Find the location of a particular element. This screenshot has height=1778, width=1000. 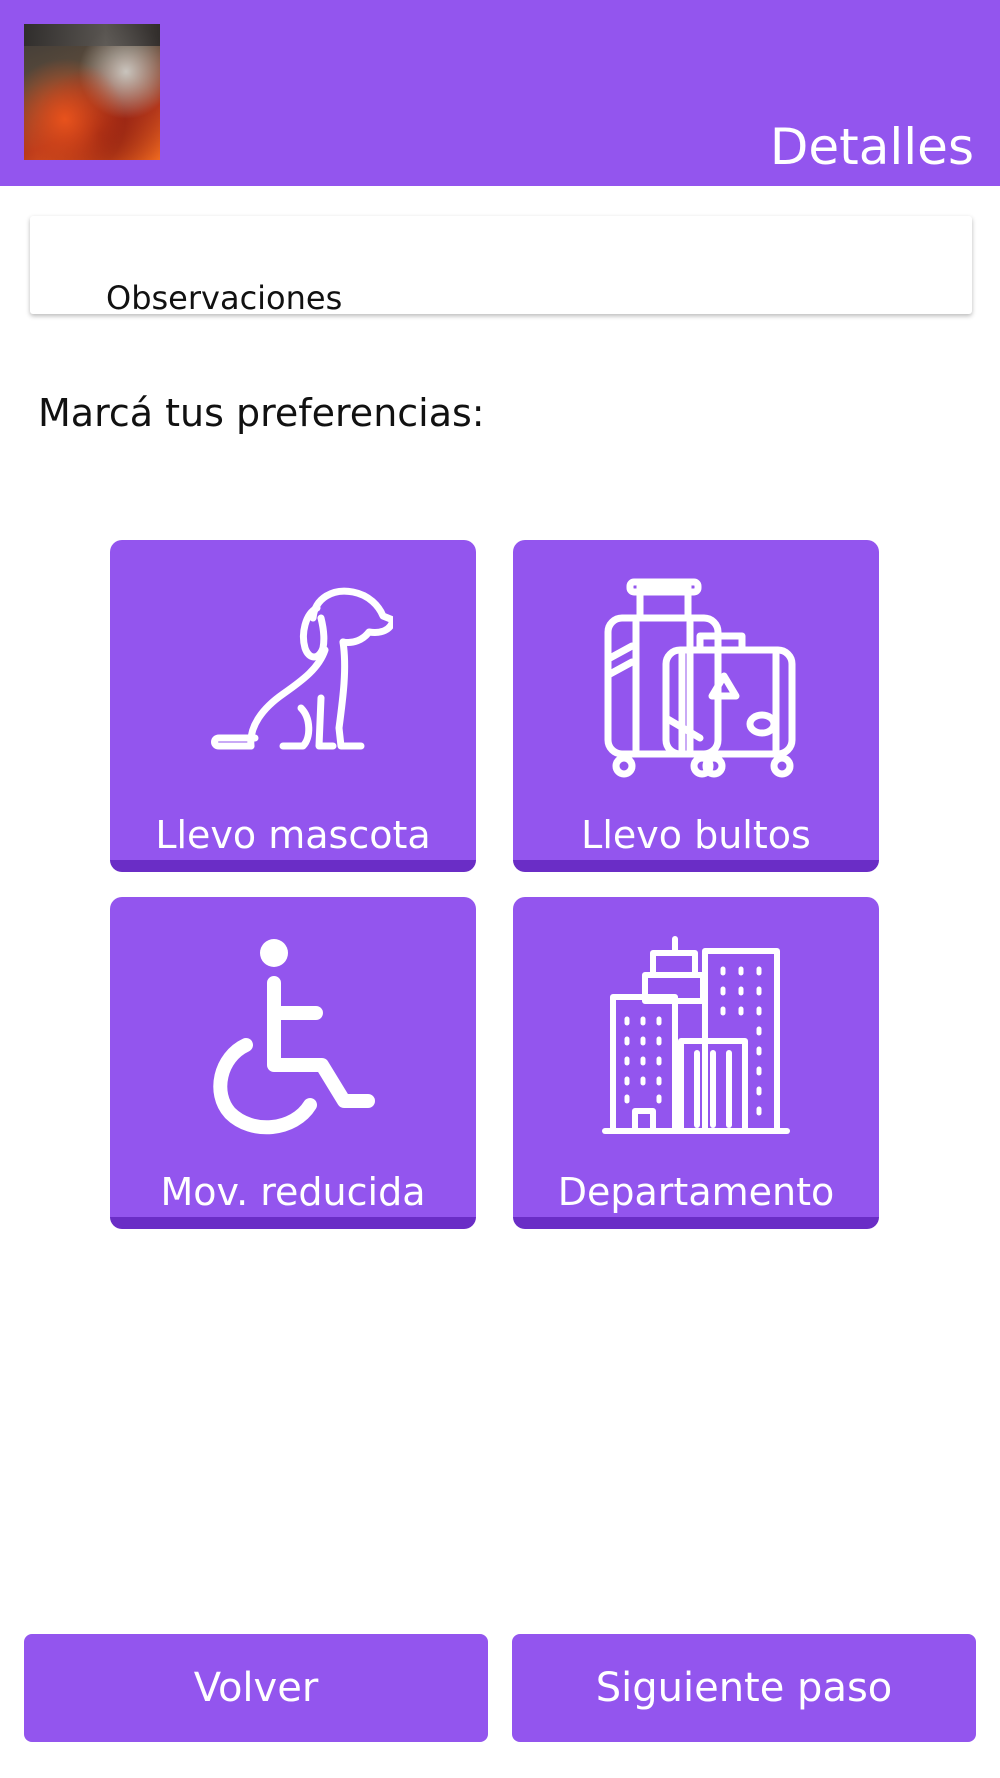

pet-option-label: Llevo mascota is located at coordinates (293, 835).